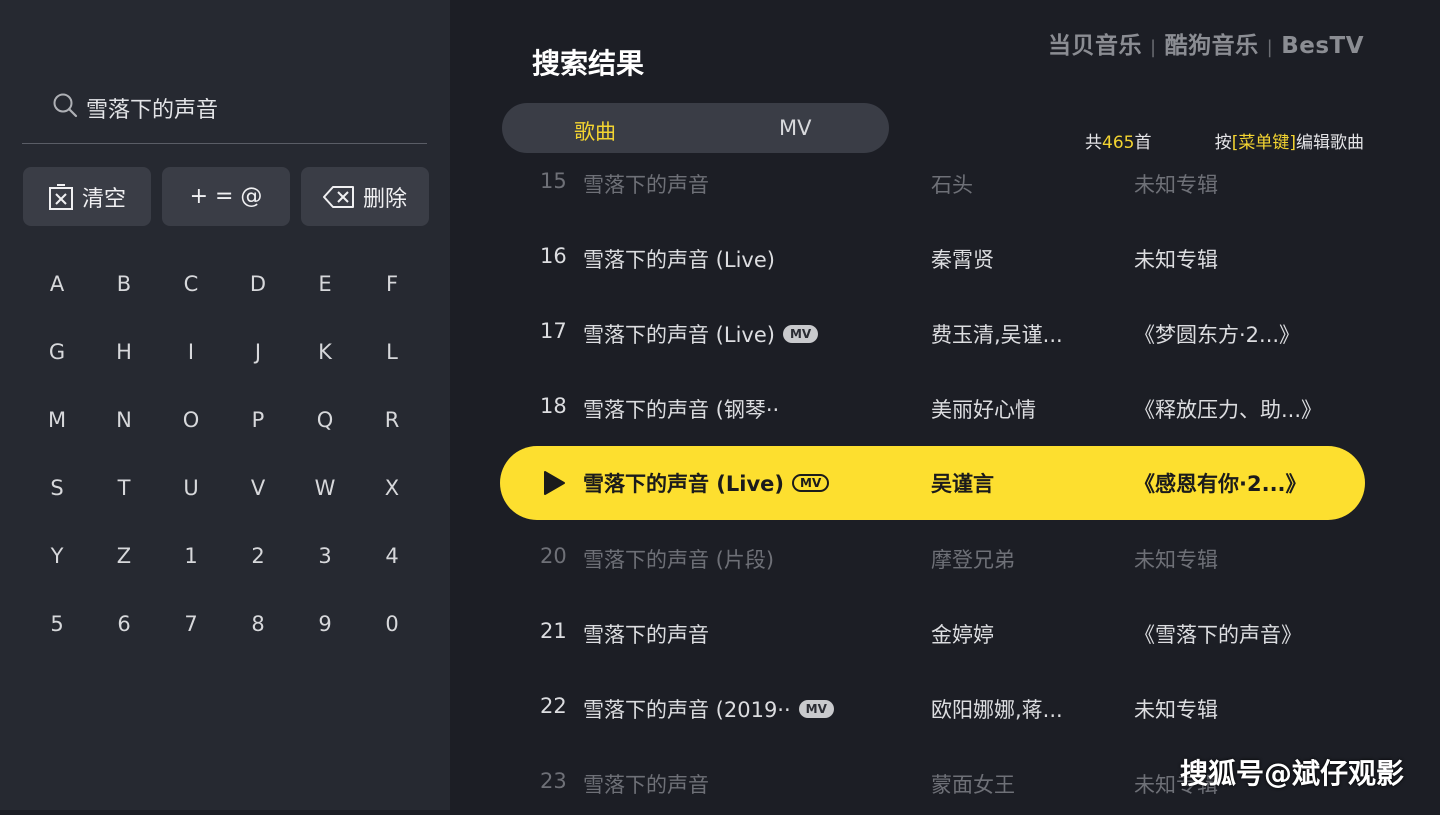 This screenshot has width=1440, height=815. I want to click on key-c: C, so click(191, 284).